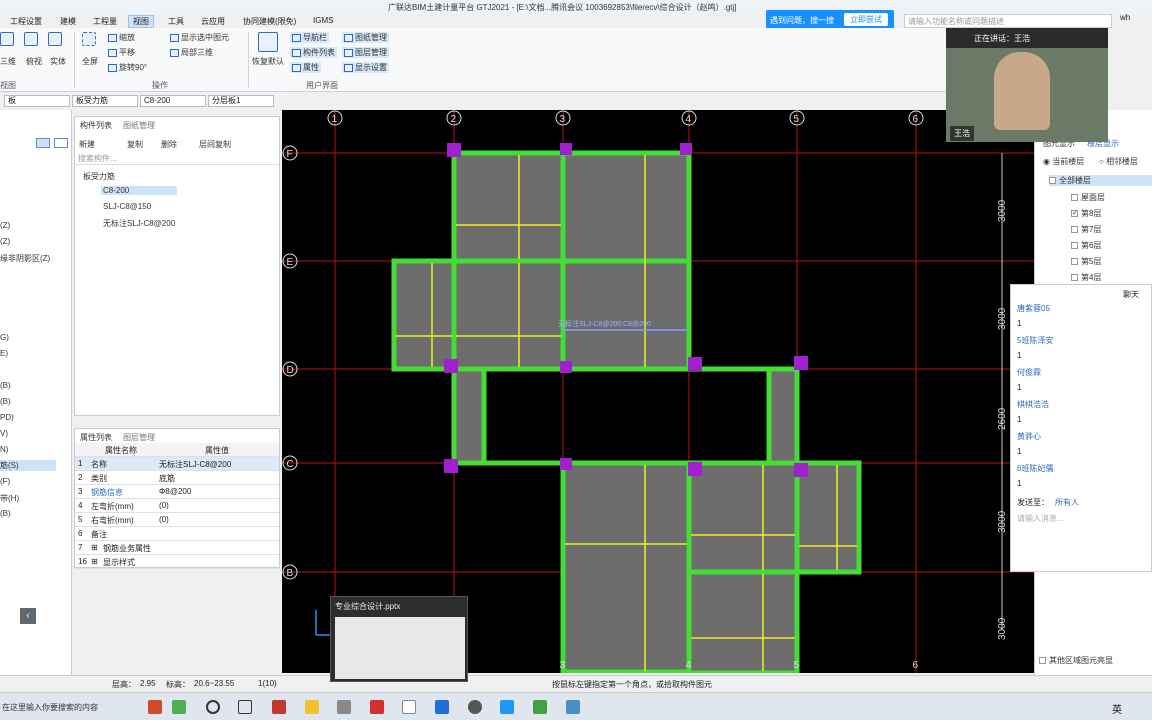 Image resolution: width=1152 pixels, height=720 pixels. I want to click on menu-modeling: 建模, so click(68, 21).